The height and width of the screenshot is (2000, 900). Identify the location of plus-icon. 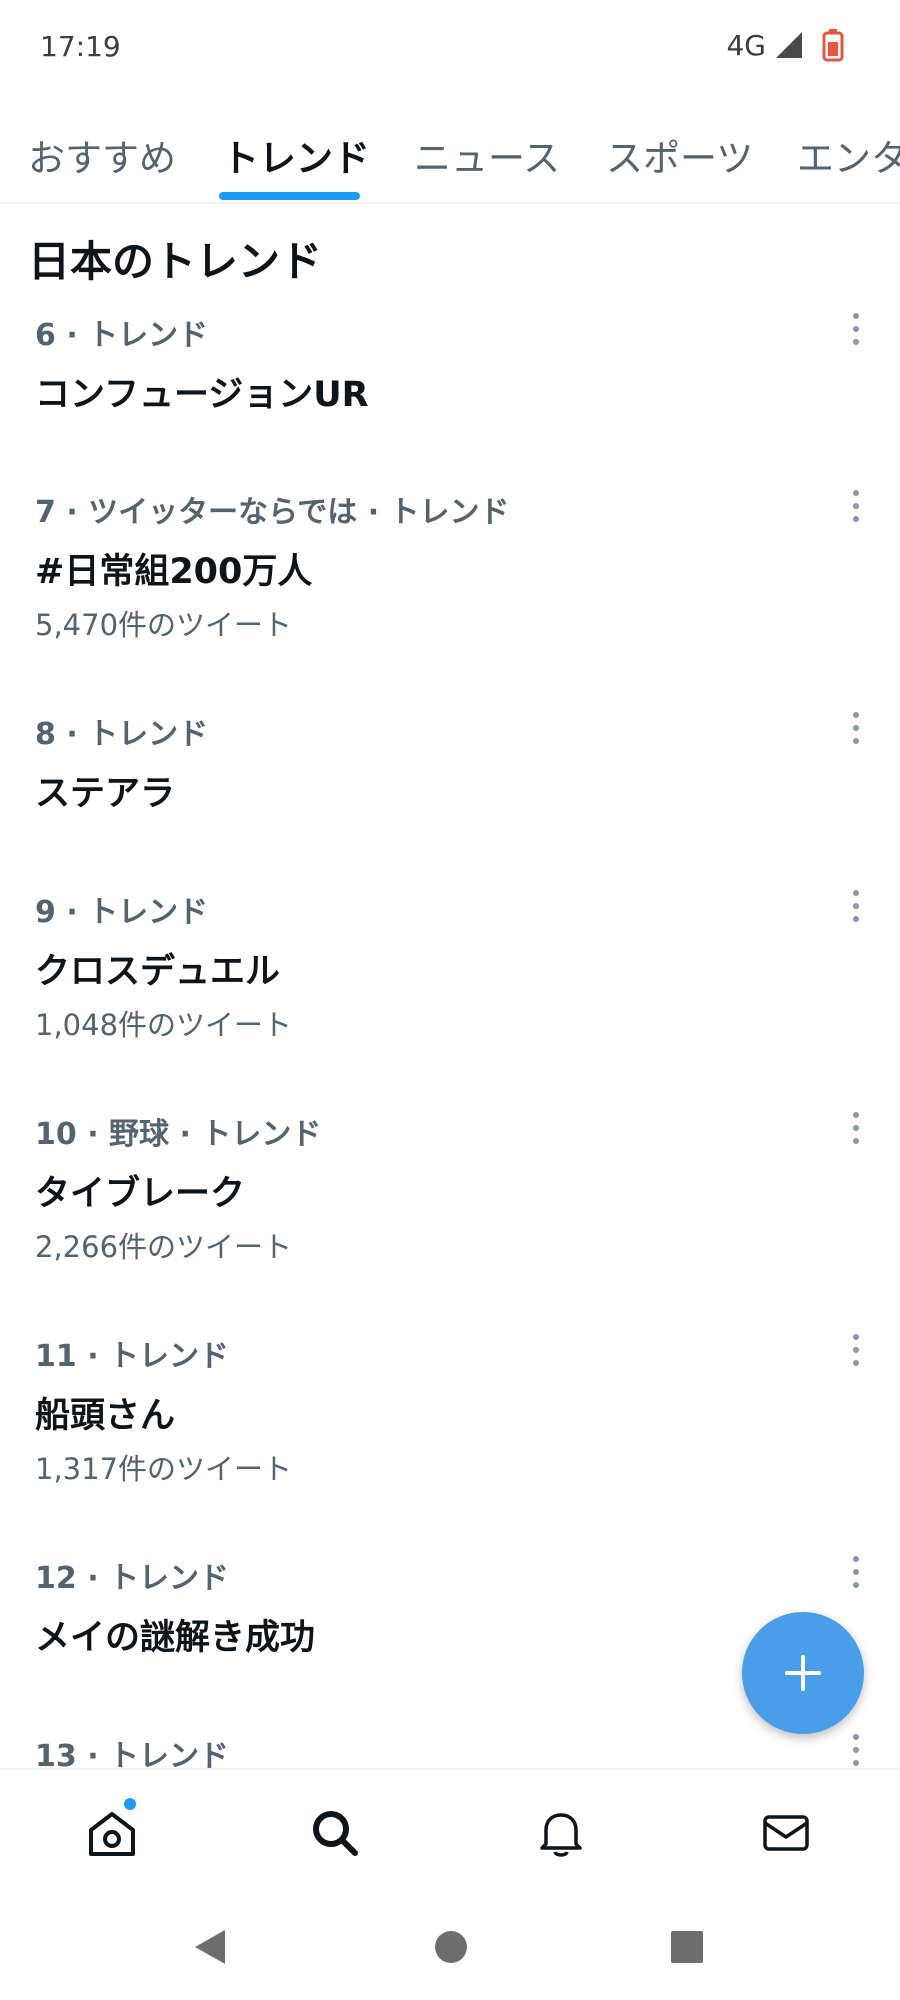
(803, 1673).